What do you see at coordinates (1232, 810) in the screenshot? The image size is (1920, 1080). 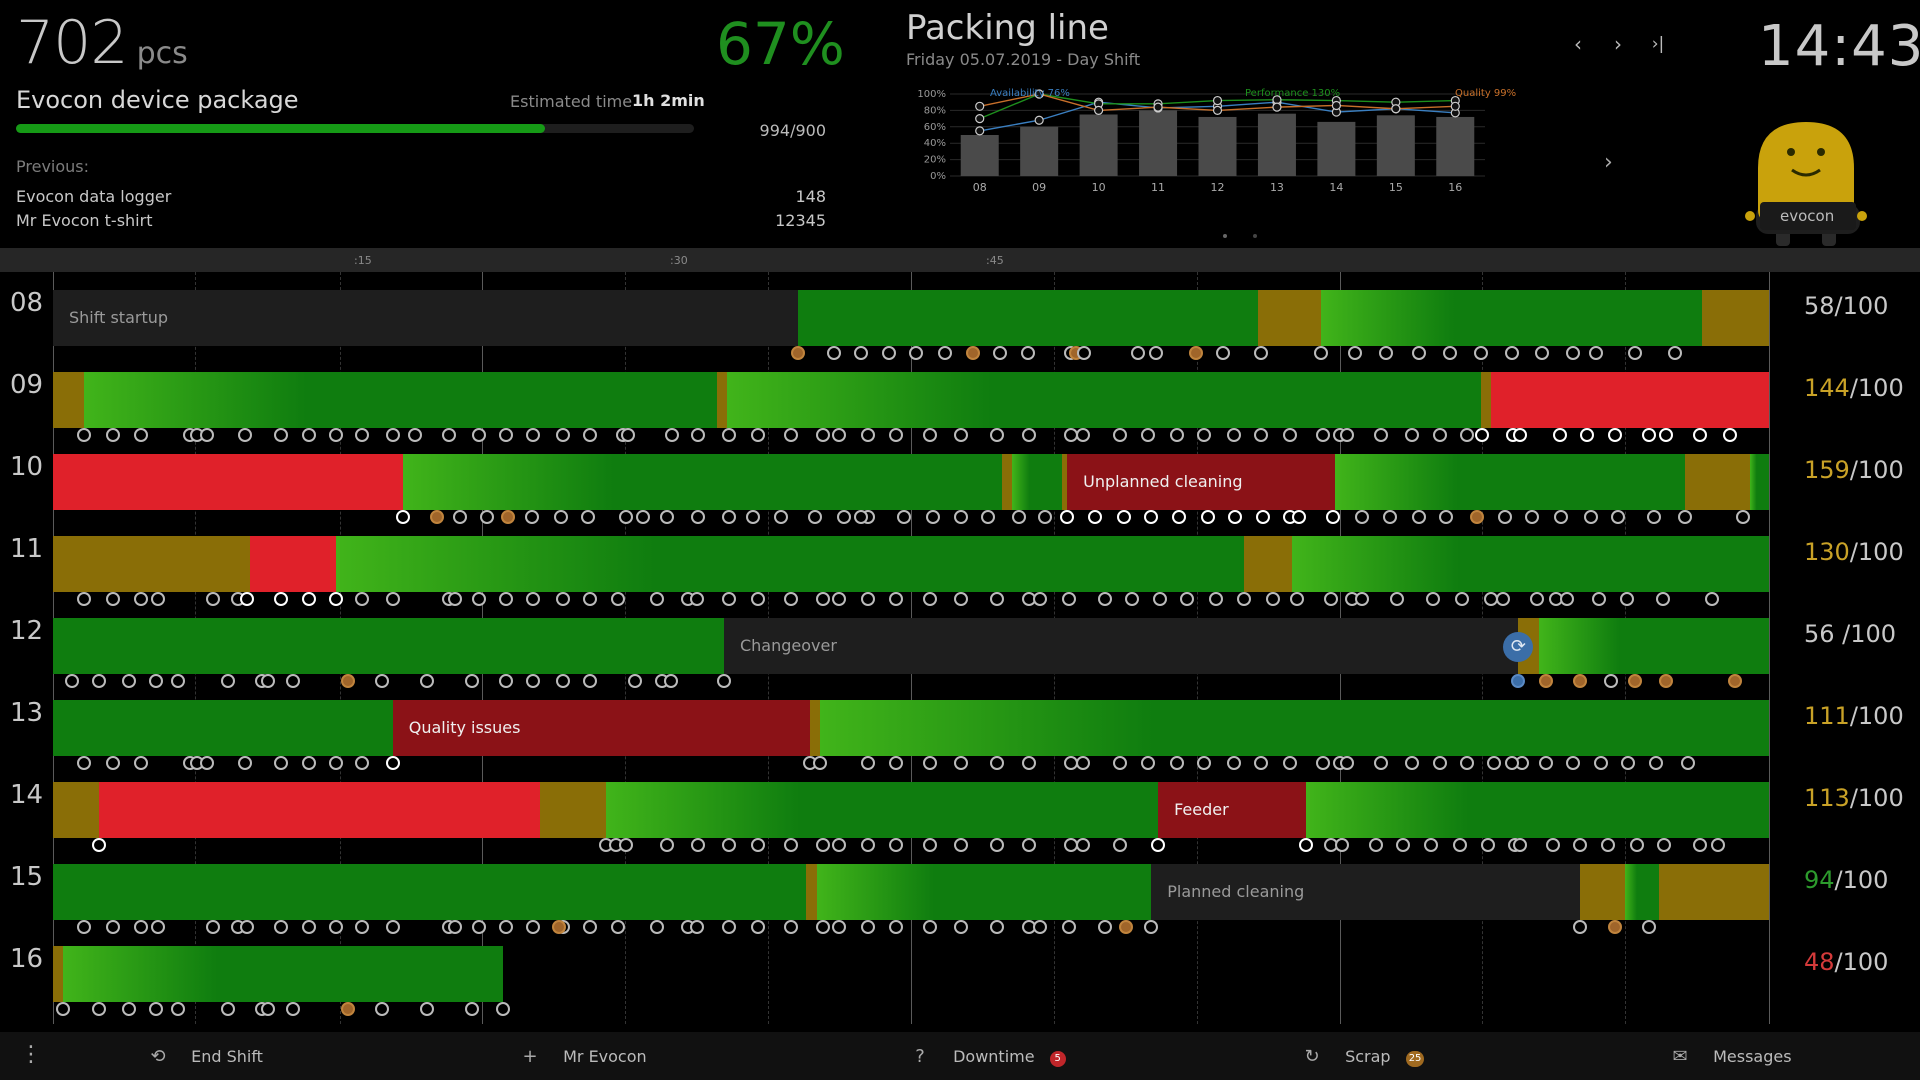 I see `stop-segment: Feeder` at bounding box center [1232, 810].